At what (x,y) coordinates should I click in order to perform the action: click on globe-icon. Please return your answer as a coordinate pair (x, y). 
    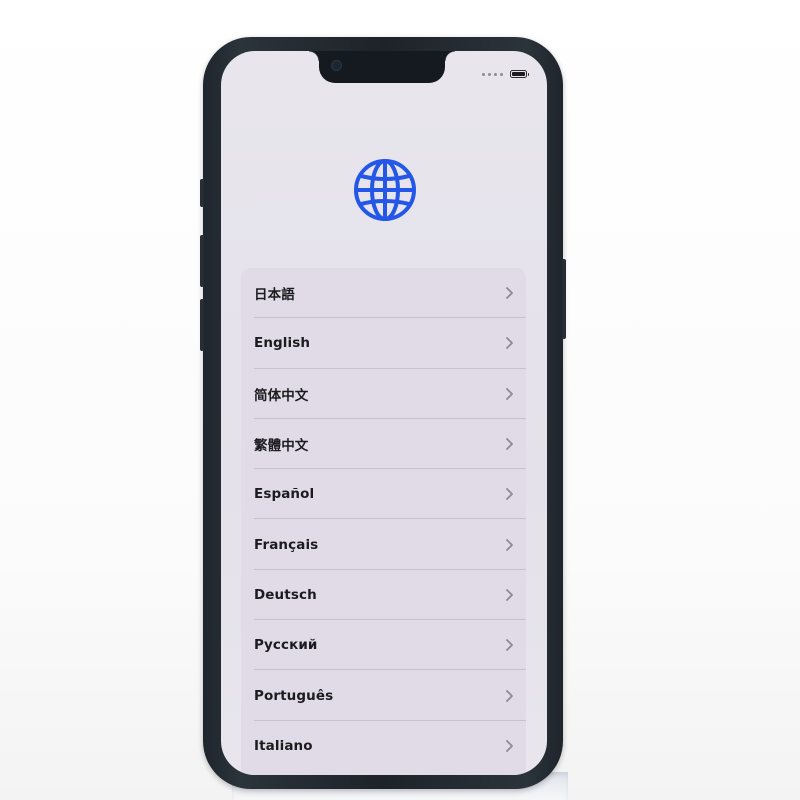
    Looking at the image, I should click on (385, 190).